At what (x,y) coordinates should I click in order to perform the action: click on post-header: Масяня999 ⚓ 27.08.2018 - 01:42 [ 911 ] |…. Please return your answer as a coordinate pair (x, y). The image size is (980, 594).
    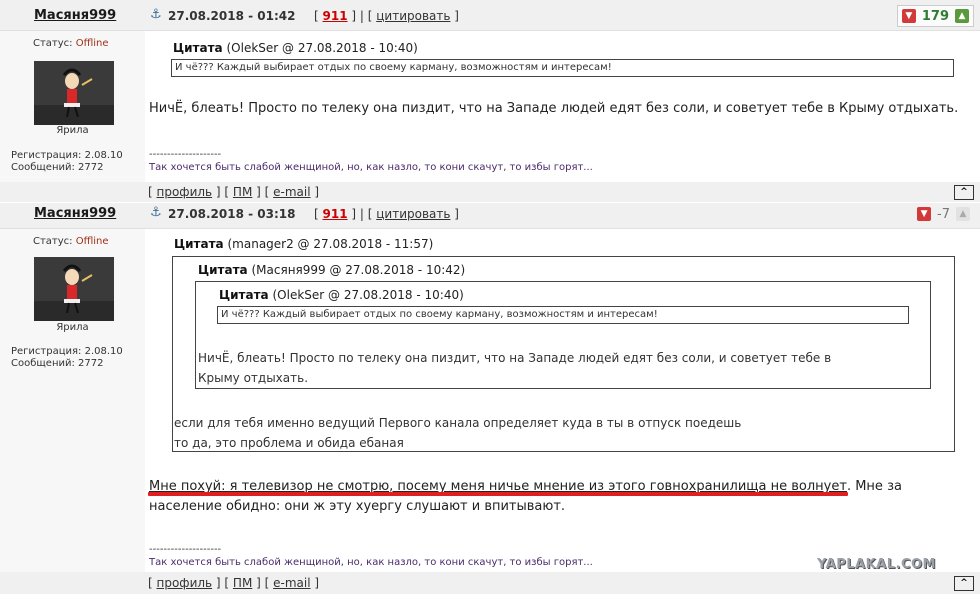
    Looking at the image, I should click on (490, 15).